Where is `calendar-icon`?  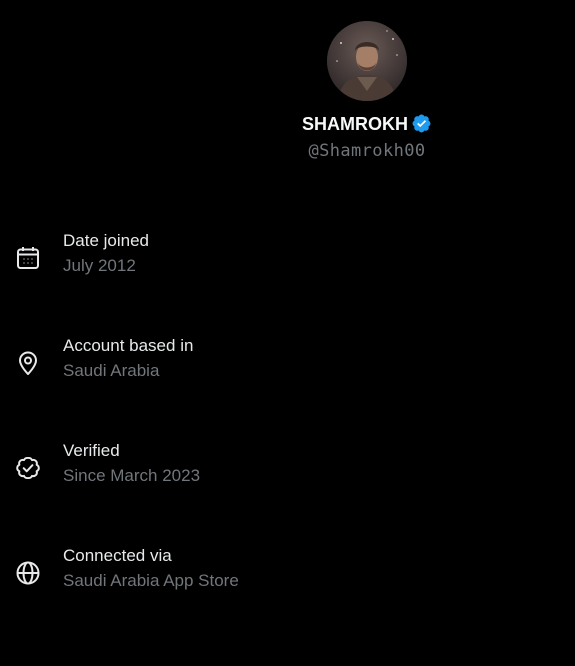
calendar-icon is located at coordinates (28, 258).